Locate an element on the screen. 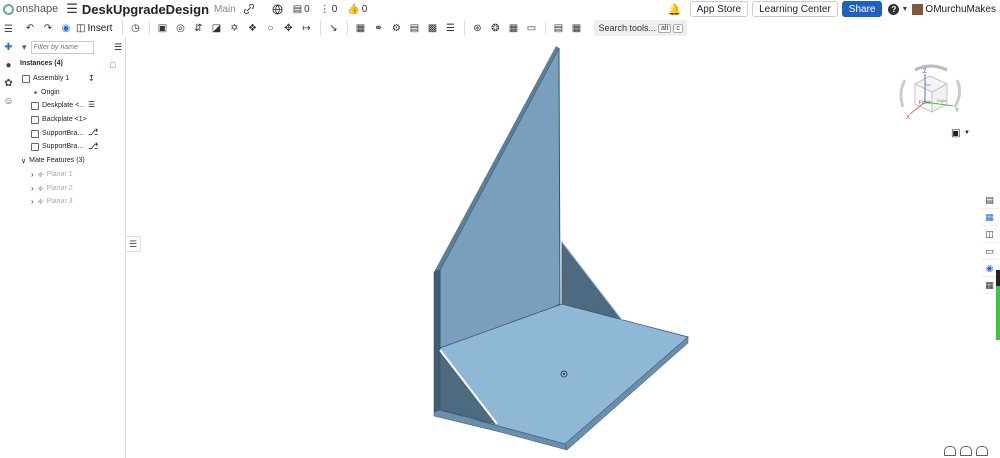 The height and width of the screenshot is (458, 1000). properties-icon: ▤ is located at coordinates (989, 200).